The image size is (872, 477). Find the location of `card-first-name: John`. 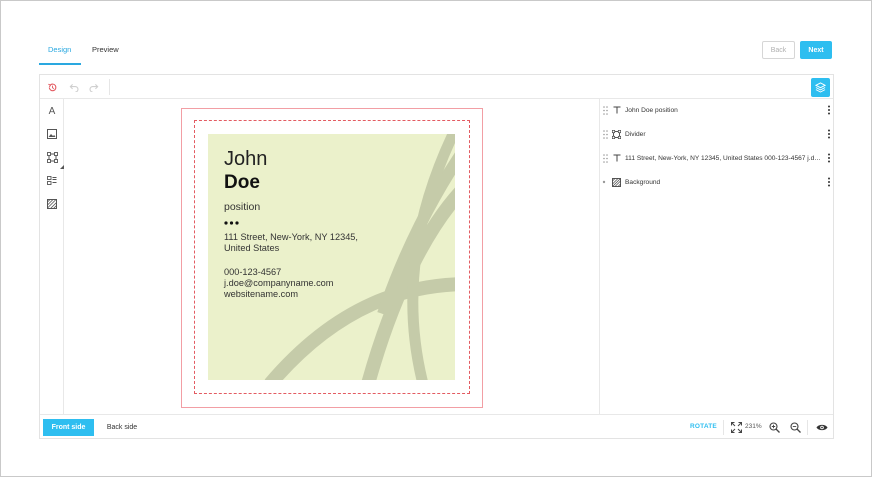

card-first-name: John is located at coordinates (245, 159).